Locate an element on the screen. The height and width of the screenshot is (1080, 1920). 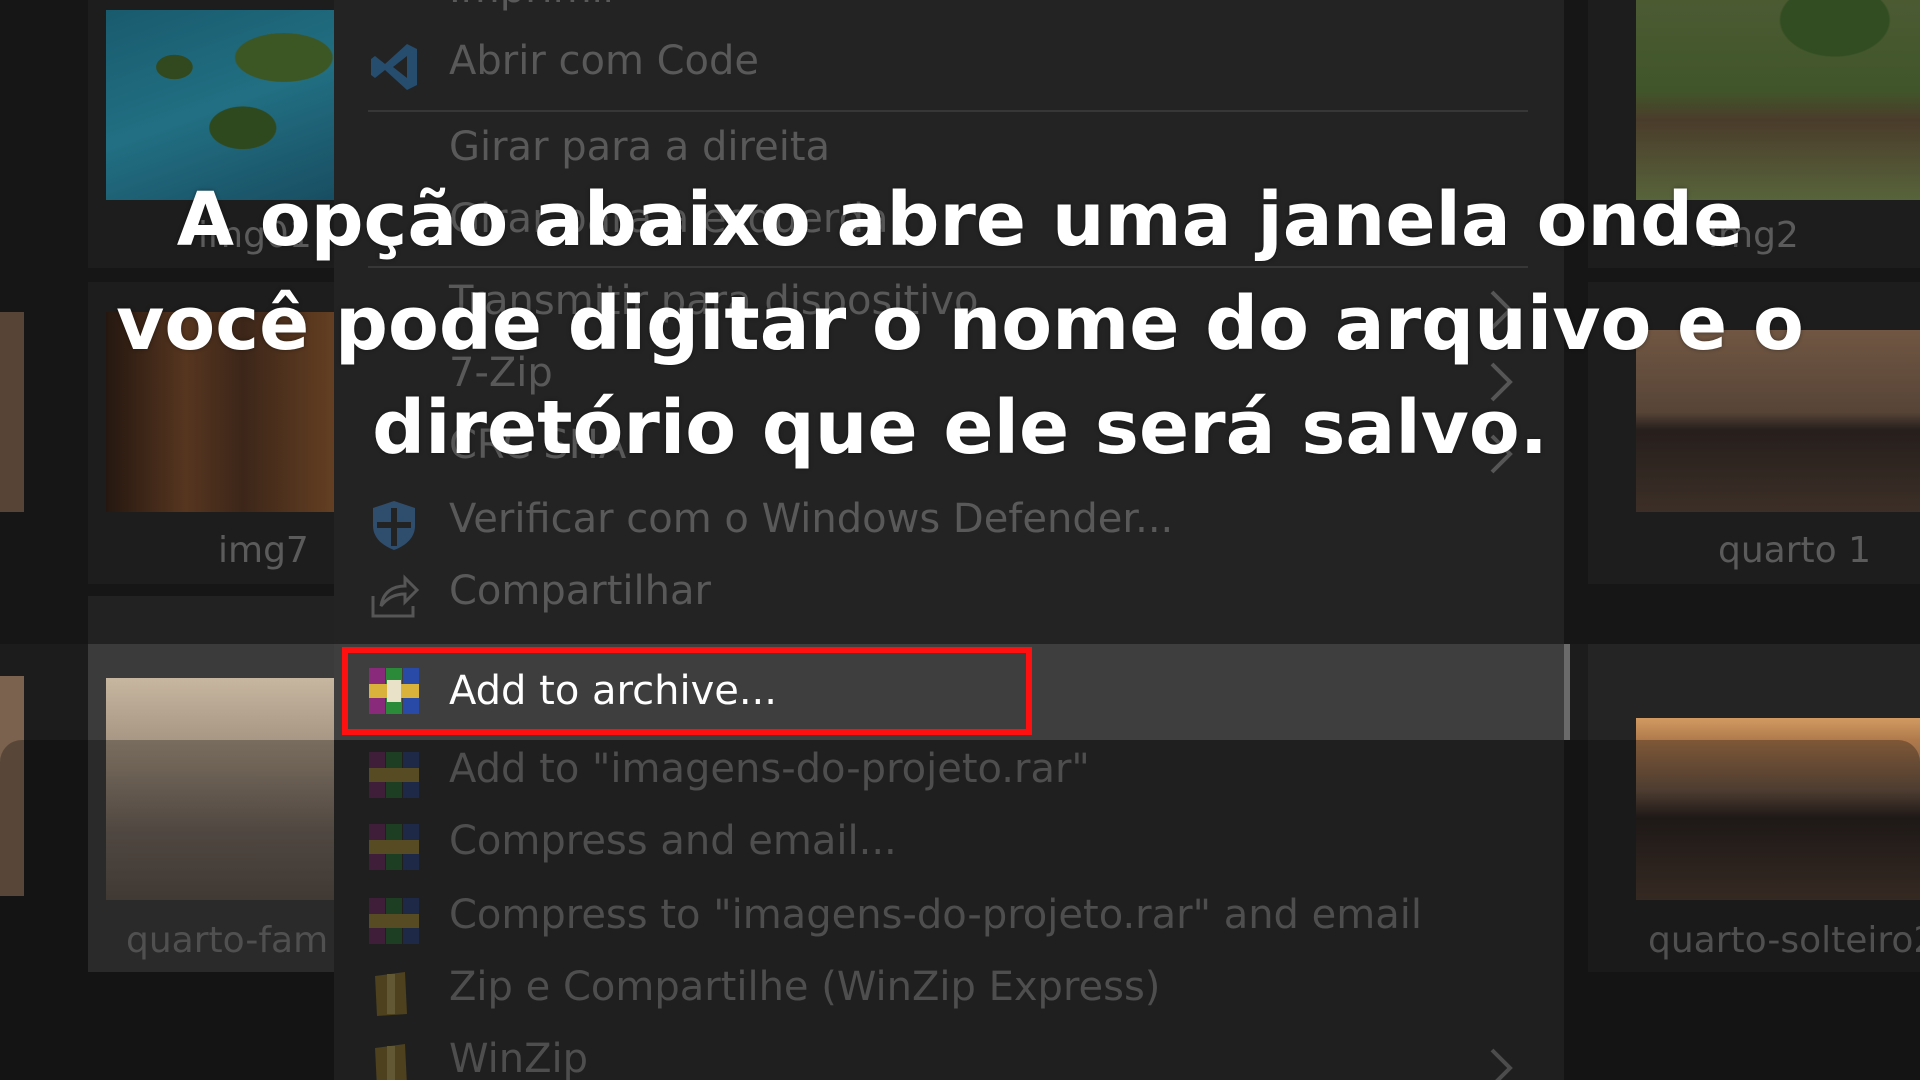
menu-item-abrir-com-code: Abrir com Code is located at coordinates (949, 68).